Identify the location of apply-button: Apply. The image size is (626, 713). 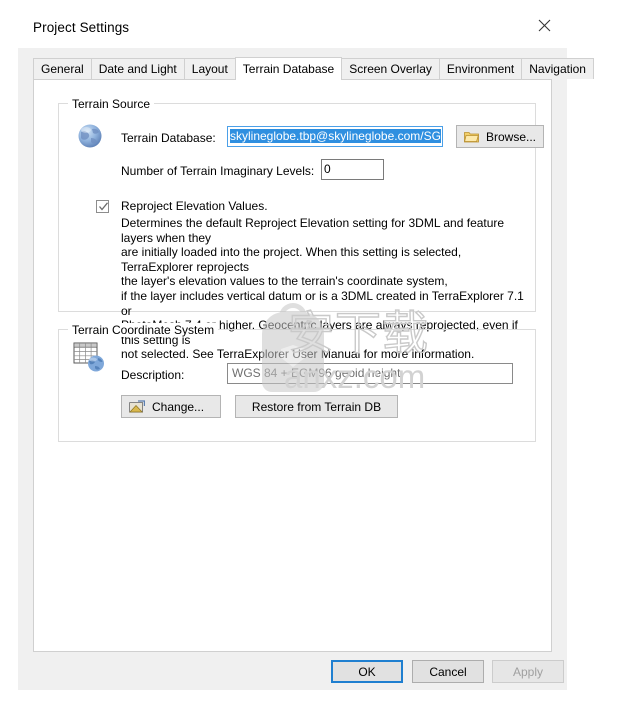
(528, 671).